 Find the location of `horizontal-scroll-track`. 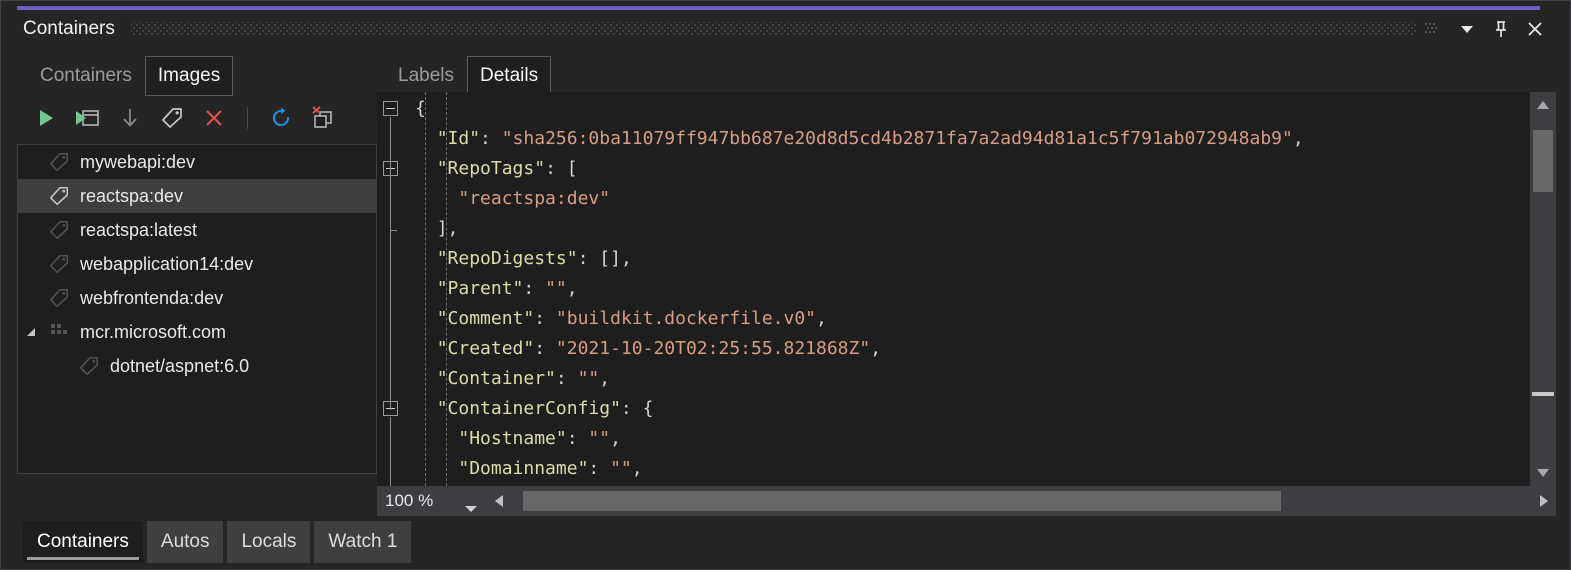

horizontal-scroll-track is located at coordinates (1021, 501).